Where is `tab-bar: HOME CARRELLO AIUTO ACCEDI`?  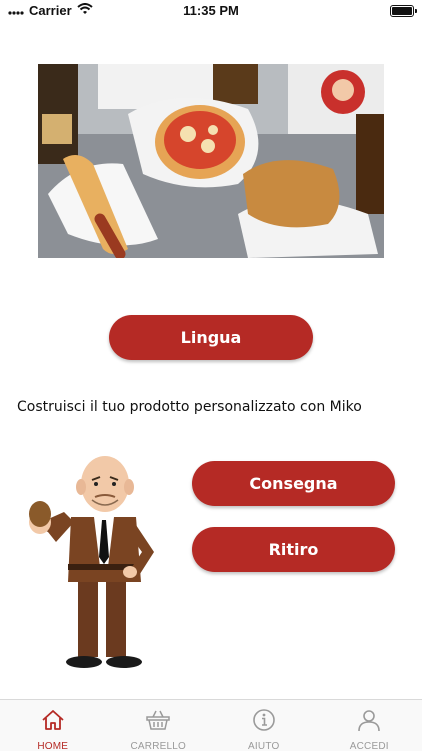 tab-bar: HOME CARRELLO AIUTO ACCEDI is located at coordinates (211, 725).